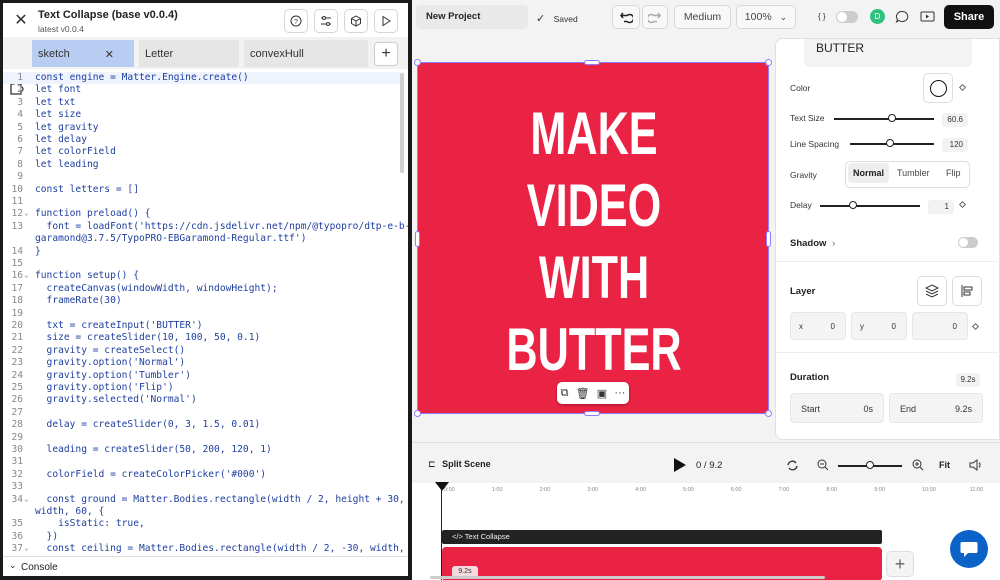 The height and width of the screenshot is (580, 1000). Describe the element at coordinates (203, 165) in the screenshot. I see `code-line: 8 let leading` at that location.